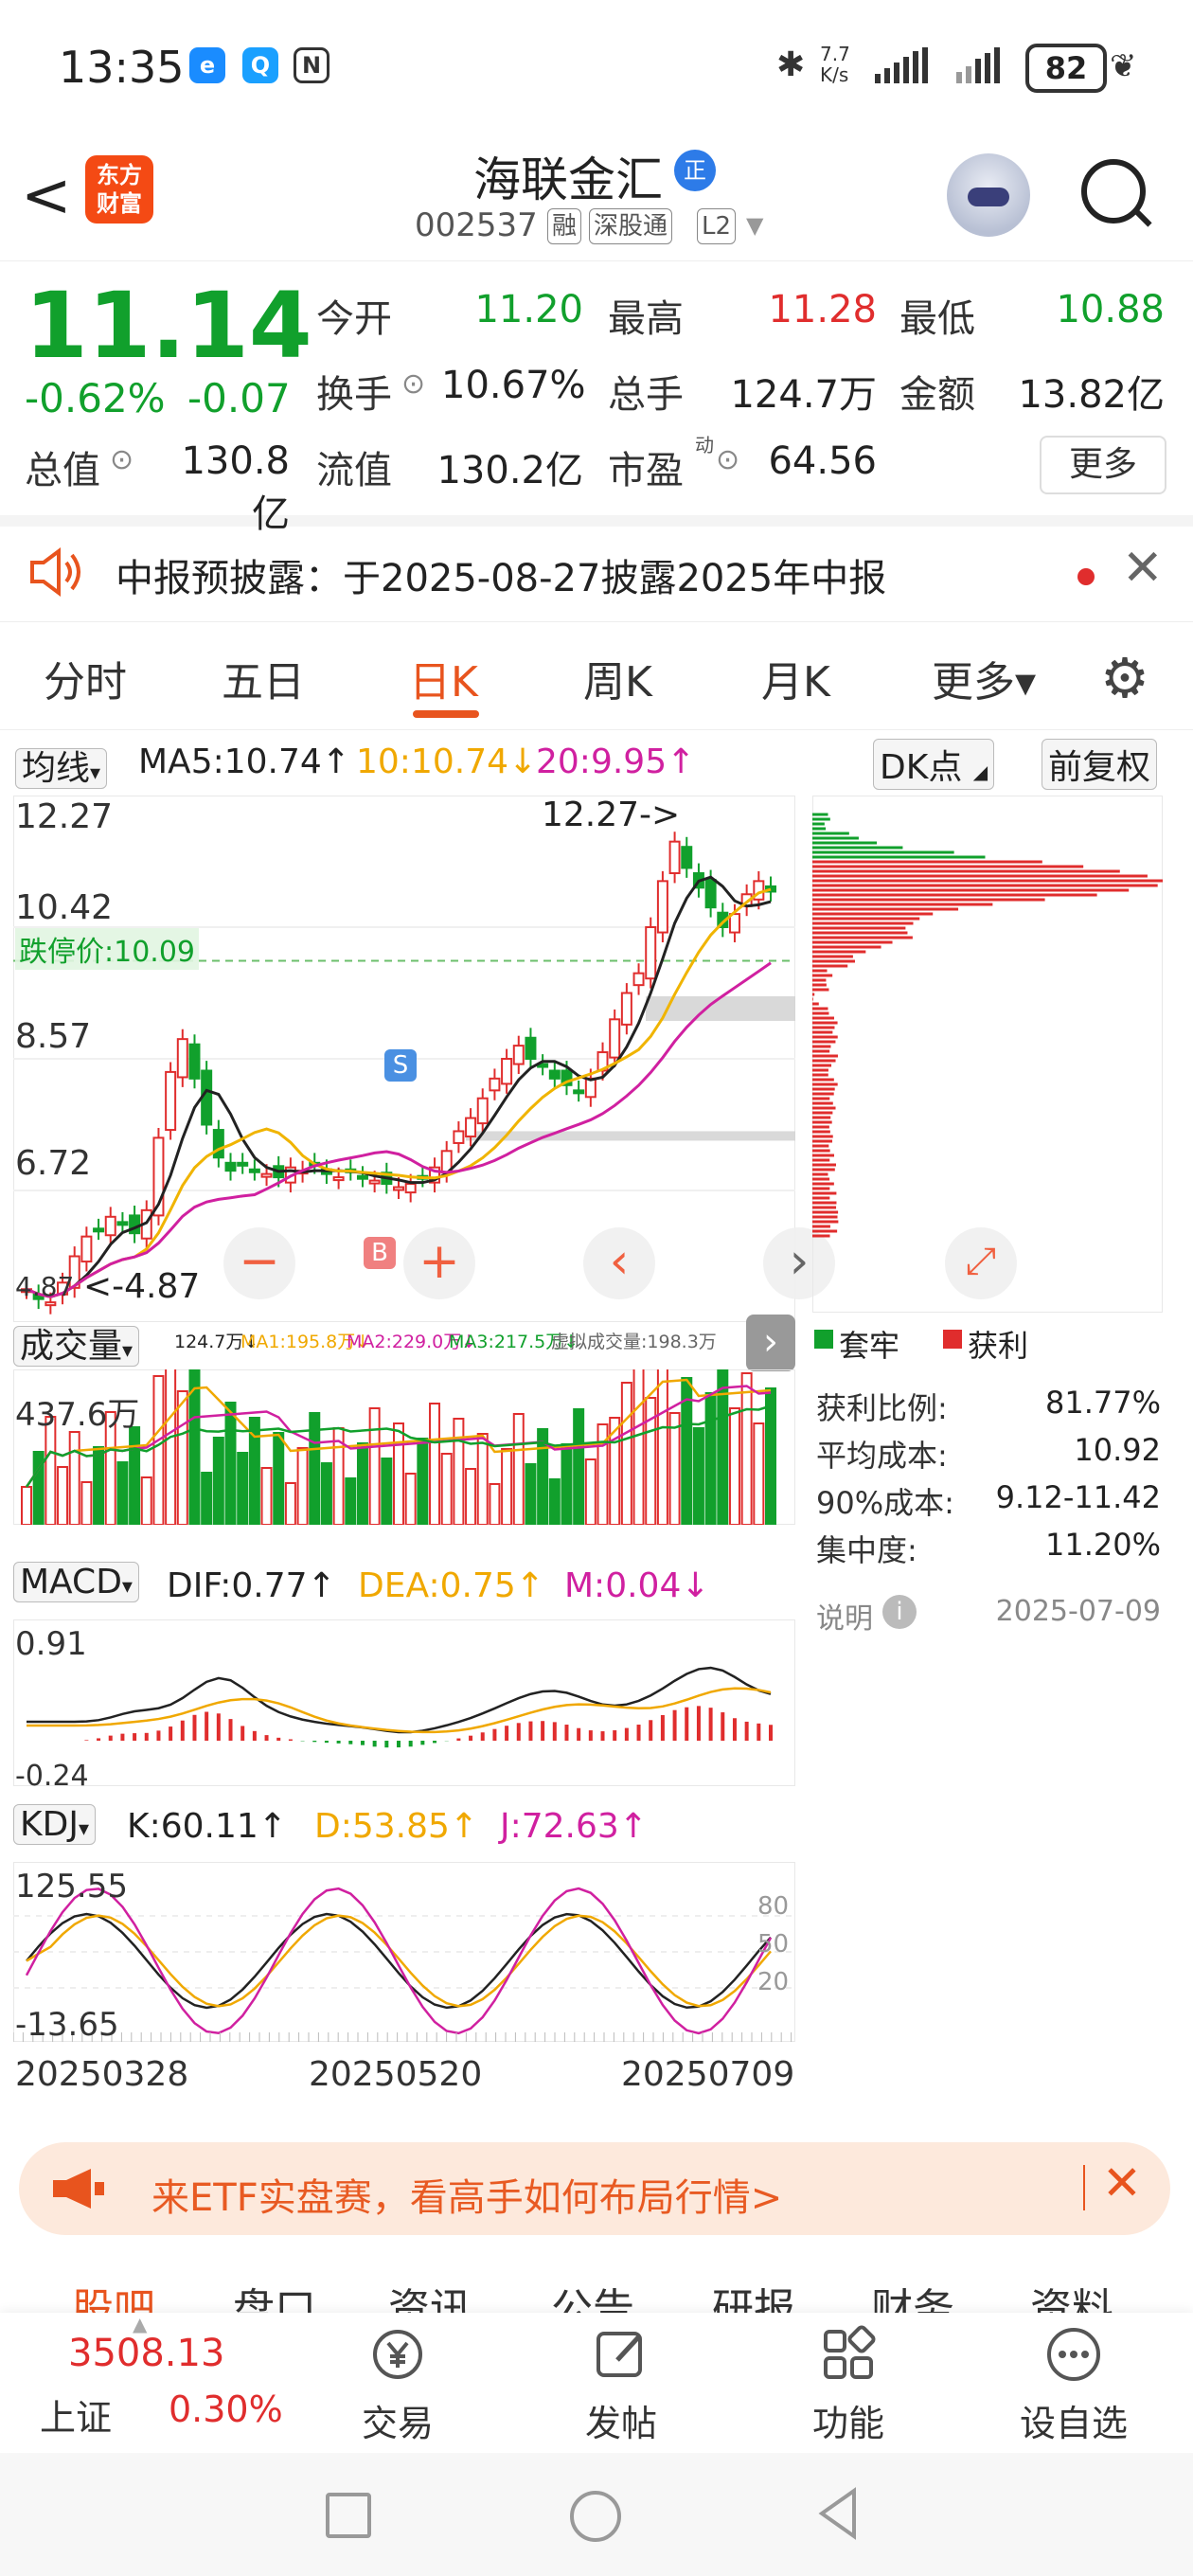 Image resolution: width=1193 pixels, height=2576 pixels. I want to click on speaker-icon, so click(55, 574).